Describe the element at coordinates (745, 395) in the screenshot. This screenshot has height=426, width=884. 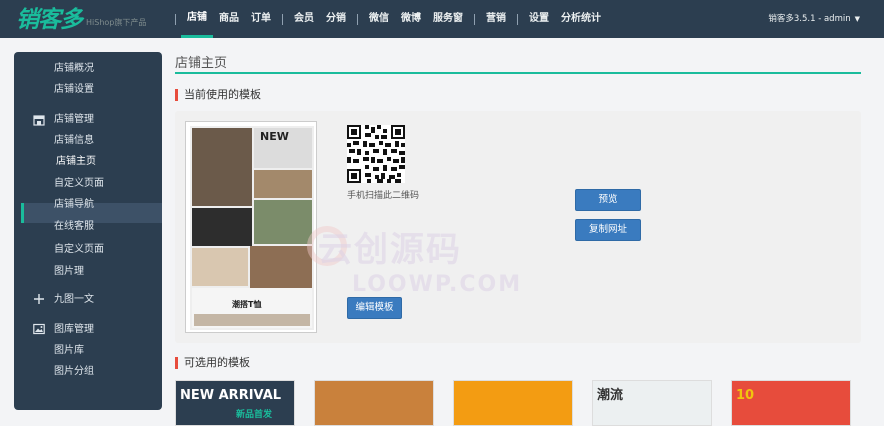
I see `template-thumbnail-caption: 10` at that location.